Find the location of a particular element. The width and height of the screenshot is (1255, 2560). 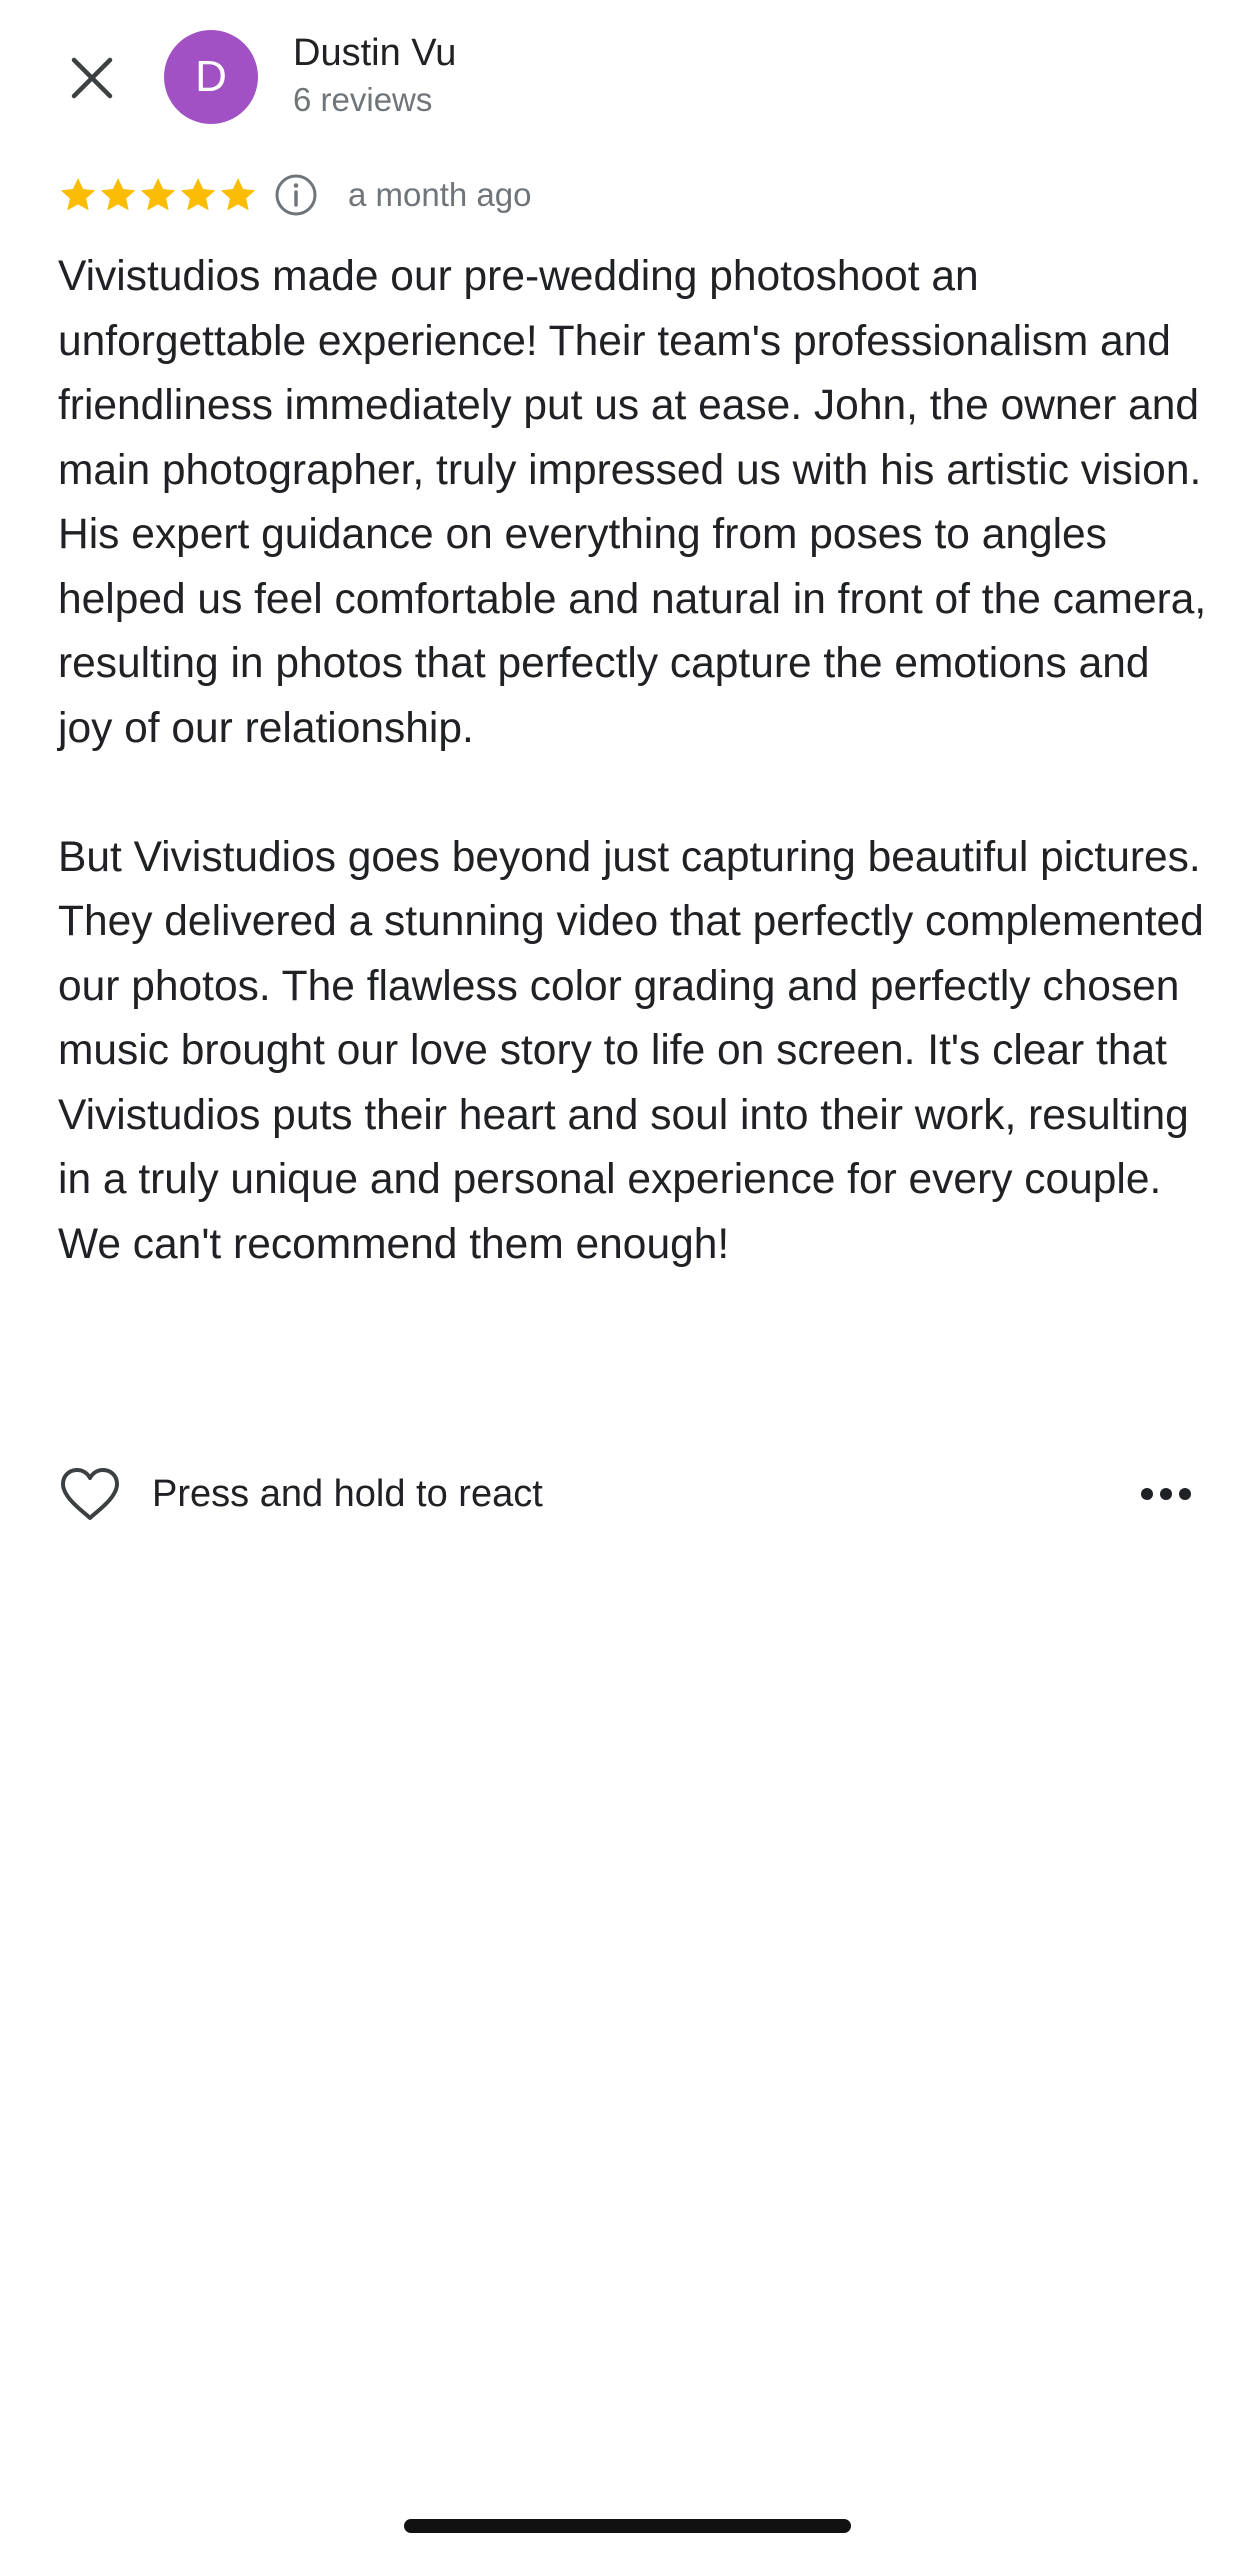

avatar-letter: D is located at coordinates (211, 76).